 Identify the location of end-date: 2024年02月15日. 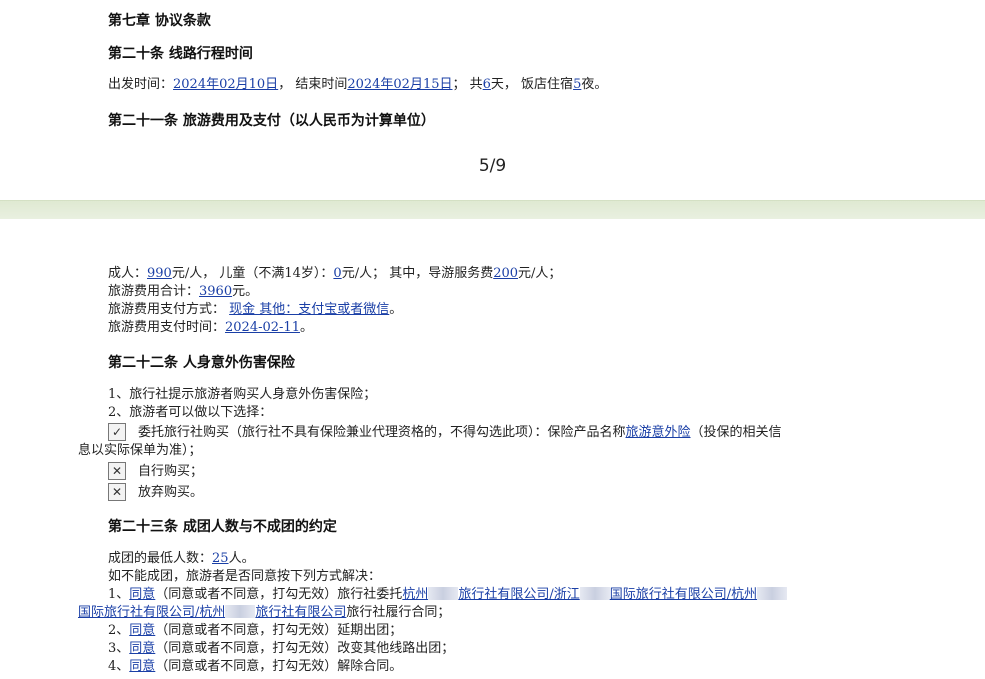
(400, 84).